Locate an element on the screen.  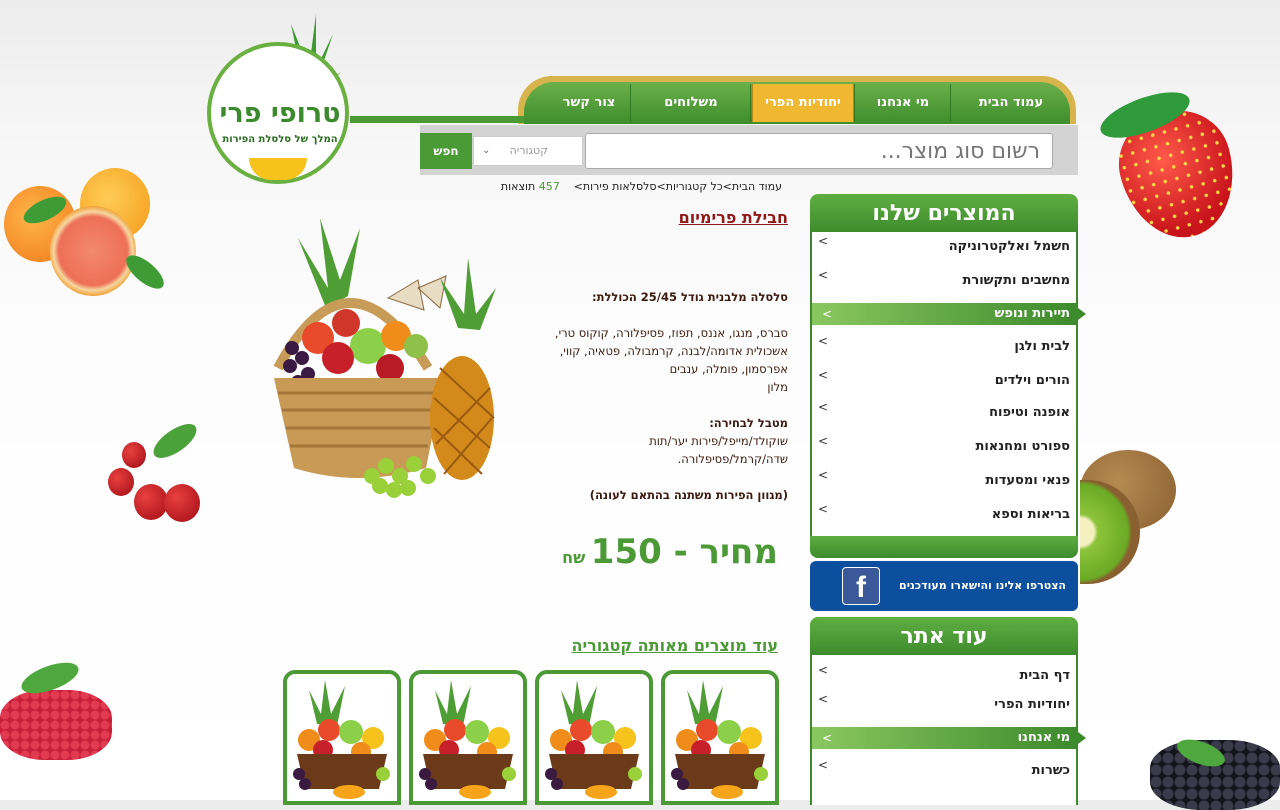
facebook-banner: f הצטרפו אלינו והישארו מעודכנים is located at coordinates (944, 586).